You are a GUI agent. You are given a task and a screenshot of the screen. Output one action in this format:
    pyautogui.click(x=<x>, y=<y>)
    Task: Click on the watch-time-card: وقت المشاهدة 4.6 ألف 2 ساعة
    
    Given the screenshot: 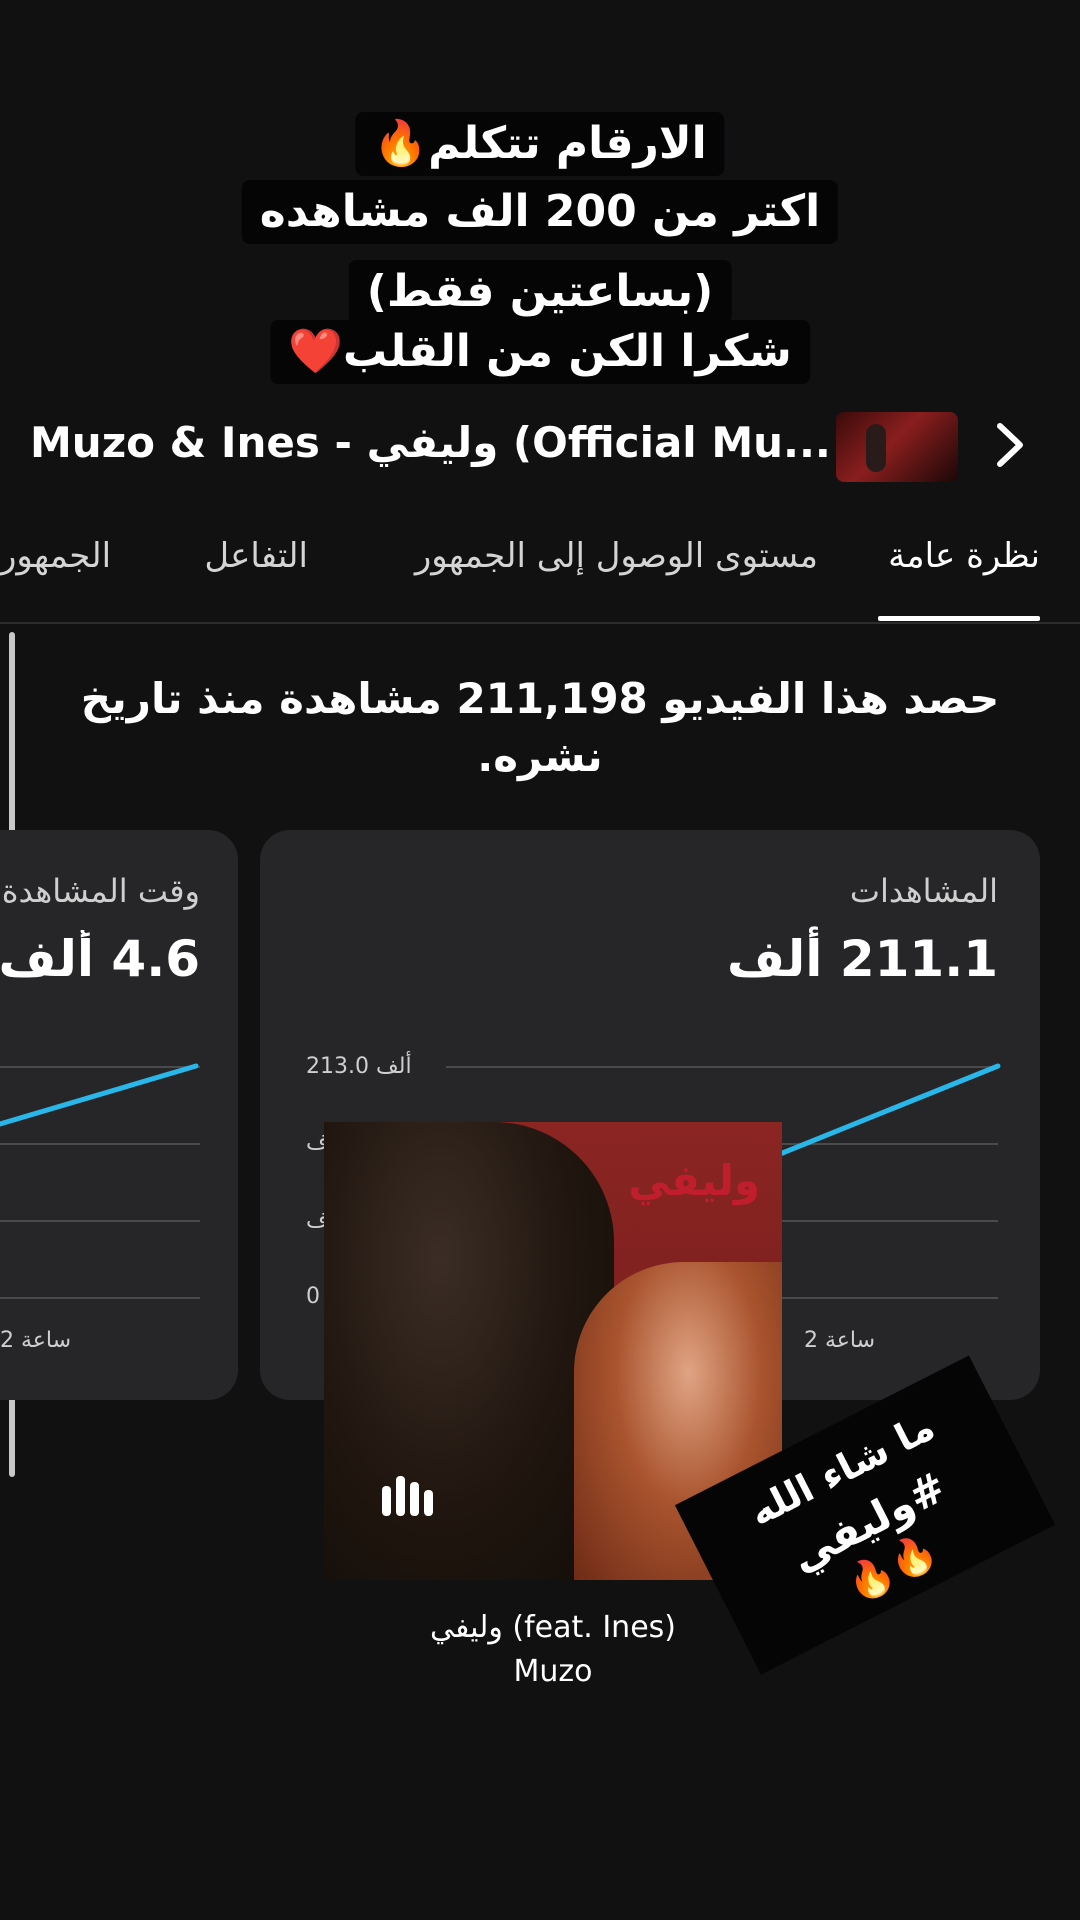 What is the action you would take?
    pyautogui.click(x=119, y=1115)
    